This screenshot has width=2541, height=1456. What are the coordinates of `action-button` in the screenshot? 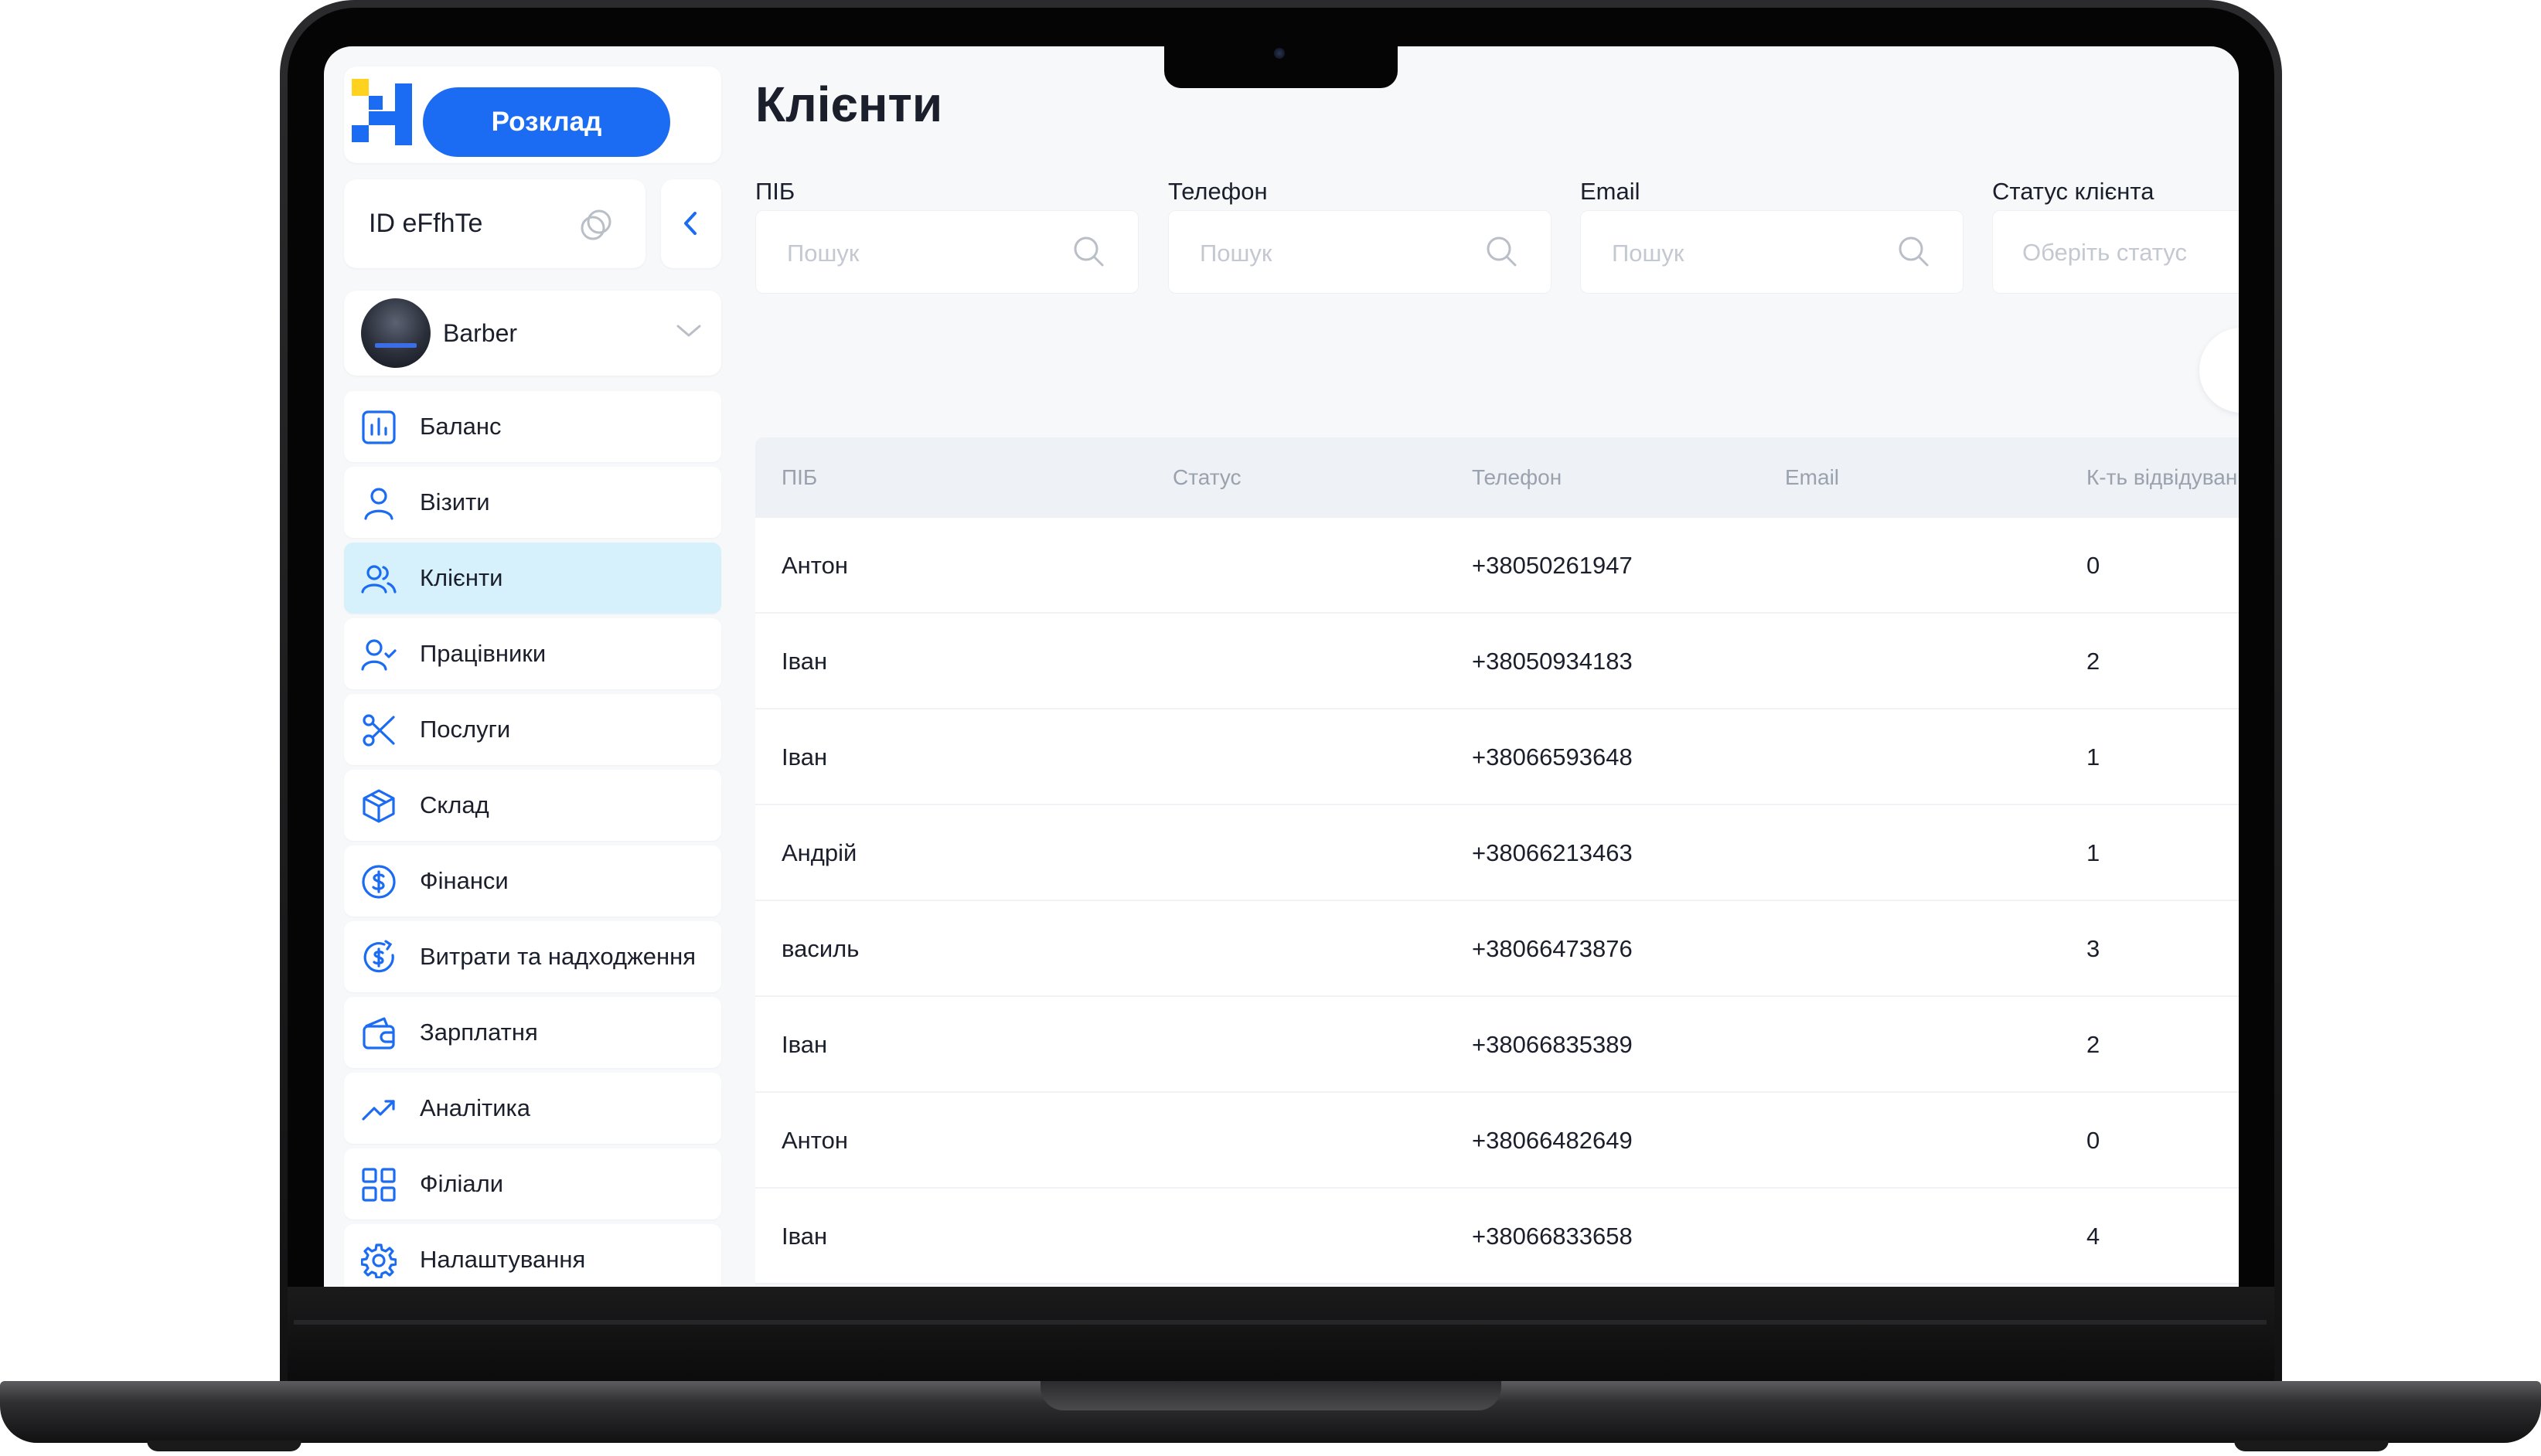 It's located at (2219, 371).